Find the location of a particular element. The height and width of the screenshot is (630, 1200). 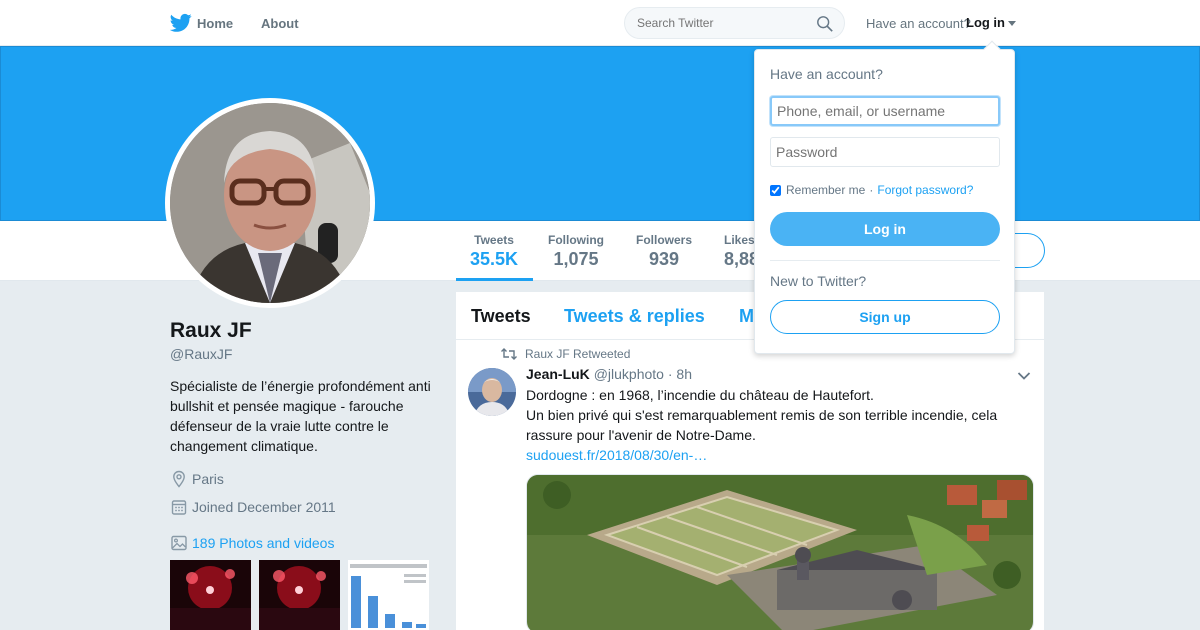

search-icon is located at coordinates (825, 24).